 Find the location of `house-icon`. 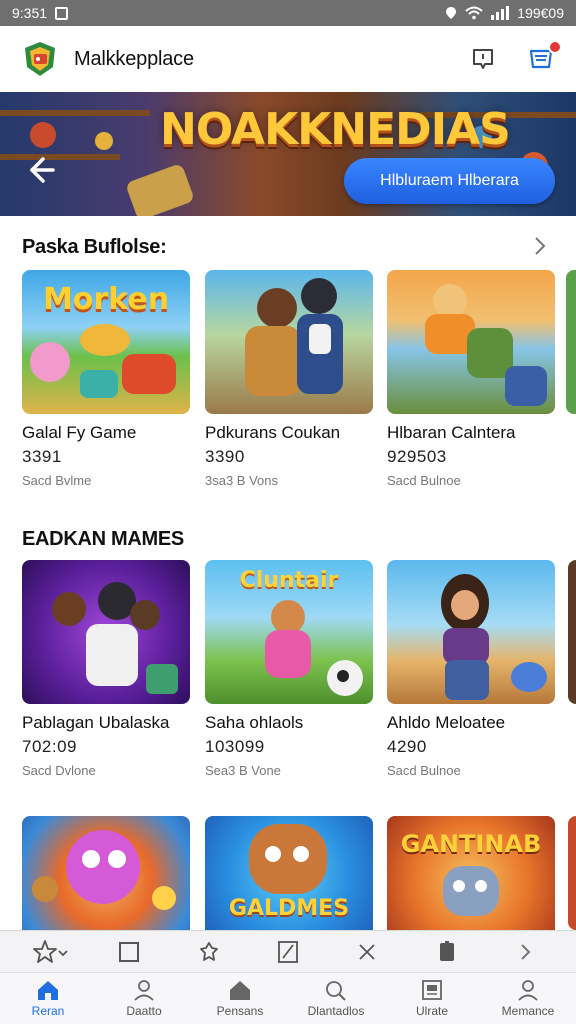

house-icon is located at coordinates (240, 990).